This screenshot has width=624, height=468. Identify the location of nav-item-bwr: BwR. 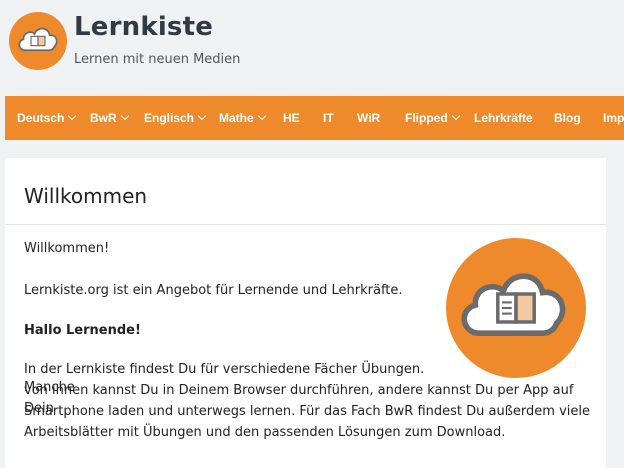
(109, 118).